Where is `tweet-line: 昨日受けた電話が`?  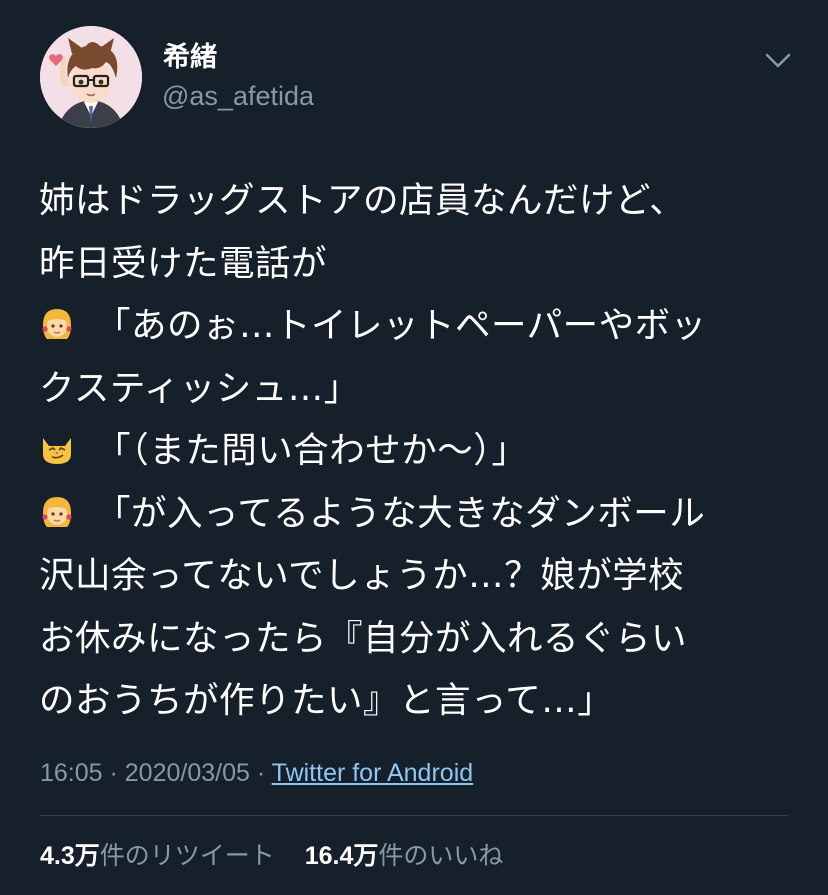
tweet-line: 昨日受けた電話が is located at coordinates (183, 263).